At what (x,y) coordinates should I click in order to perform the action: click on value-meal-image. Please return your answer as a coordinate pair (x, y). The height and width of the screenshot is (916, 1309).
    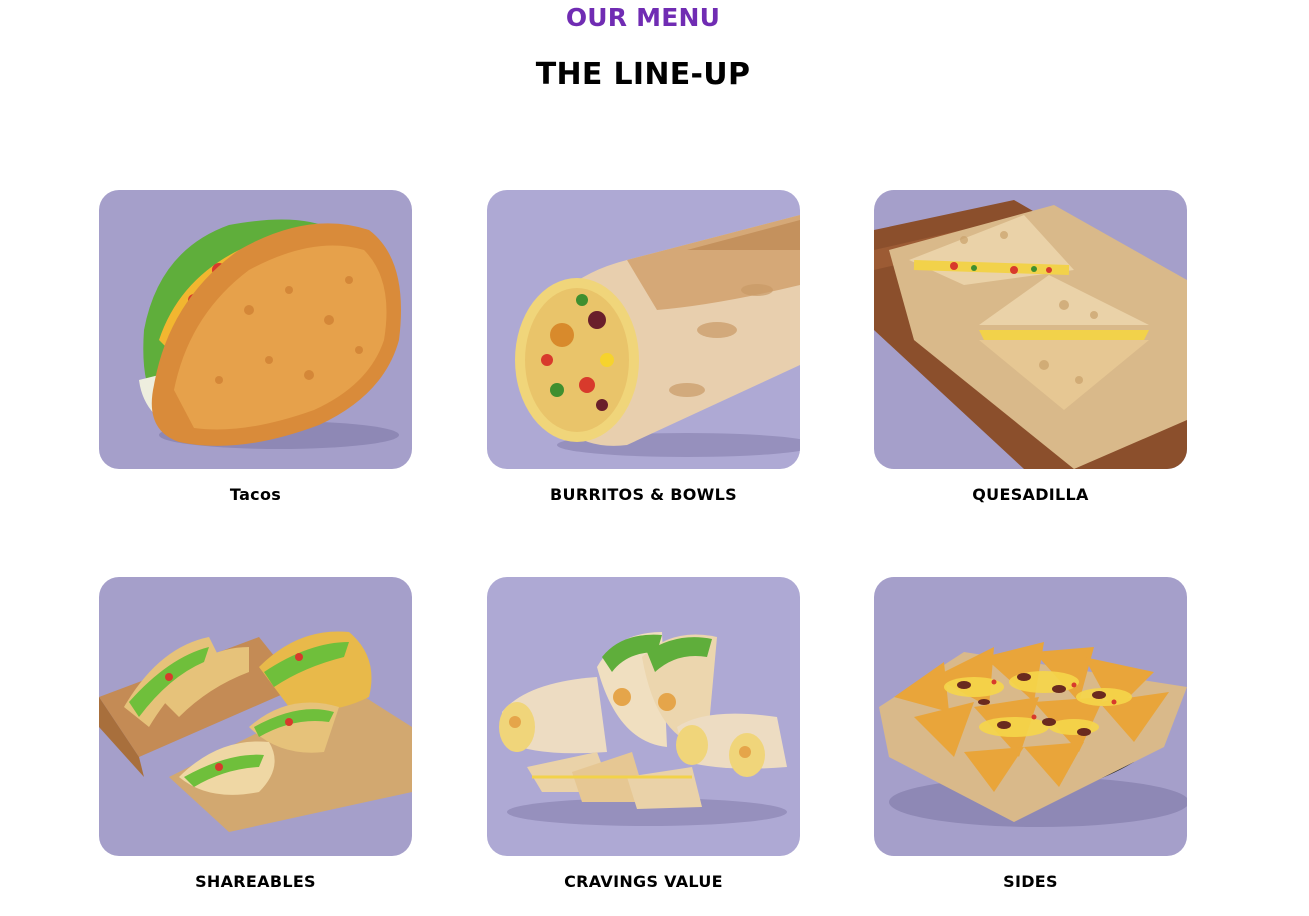
    Looking at the image, I should click on (643, 716).